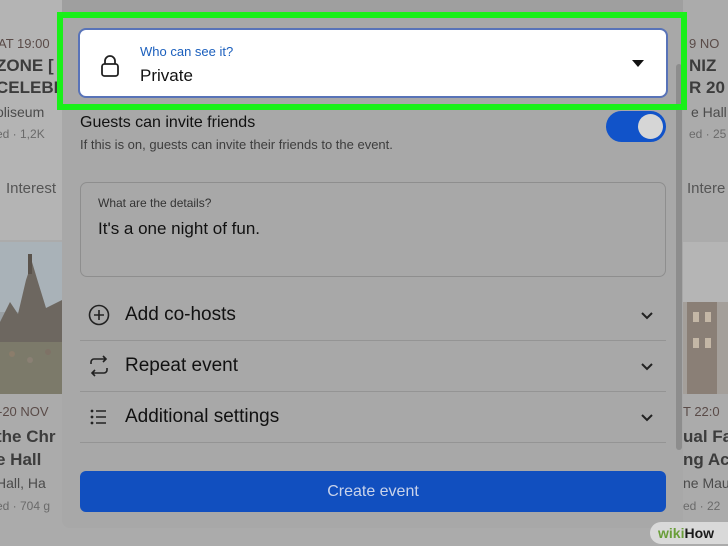 The width and height of the screenshot is (728, 546). What do you see at coordinates (202, 416) in the screenshot?
I see `additional-settings-label: Additional settings` at bounding box center [202, 416].